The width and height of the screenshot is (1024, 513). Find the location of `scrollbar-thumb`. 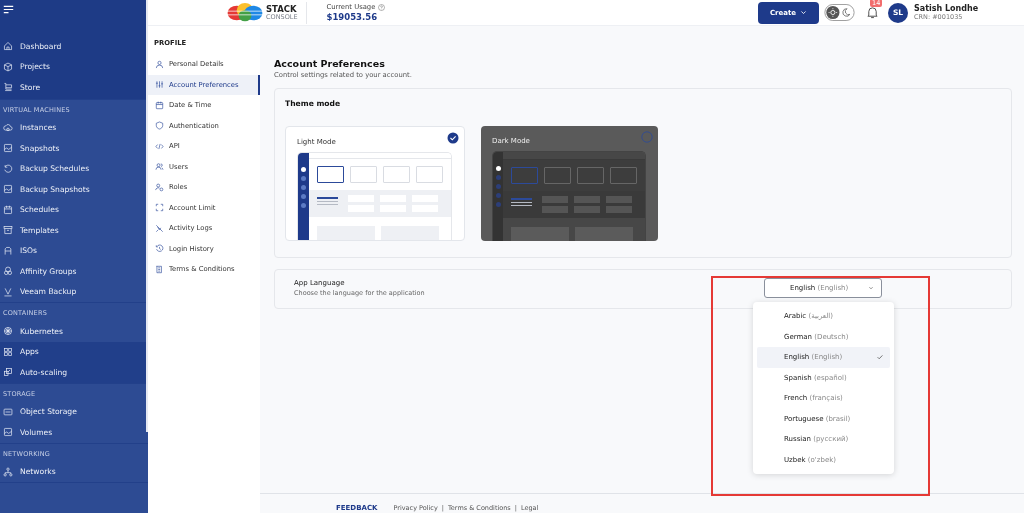

scrollbar-thumb is located at coordinates (147, 216).